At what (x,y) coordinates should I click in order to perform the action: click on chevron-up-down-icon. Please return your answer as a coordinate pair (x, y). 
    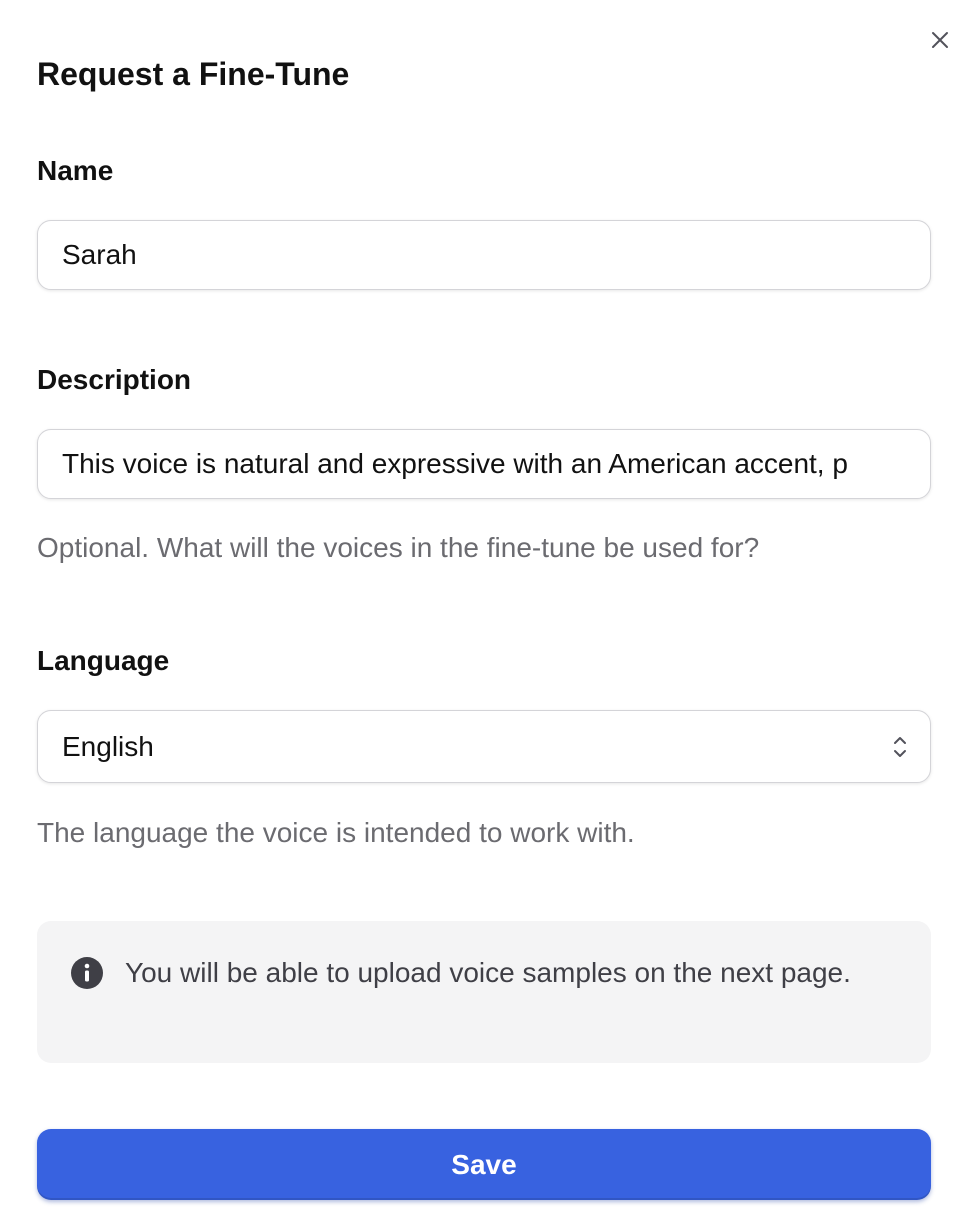
    Looking at the image, I should click on (900, 746).